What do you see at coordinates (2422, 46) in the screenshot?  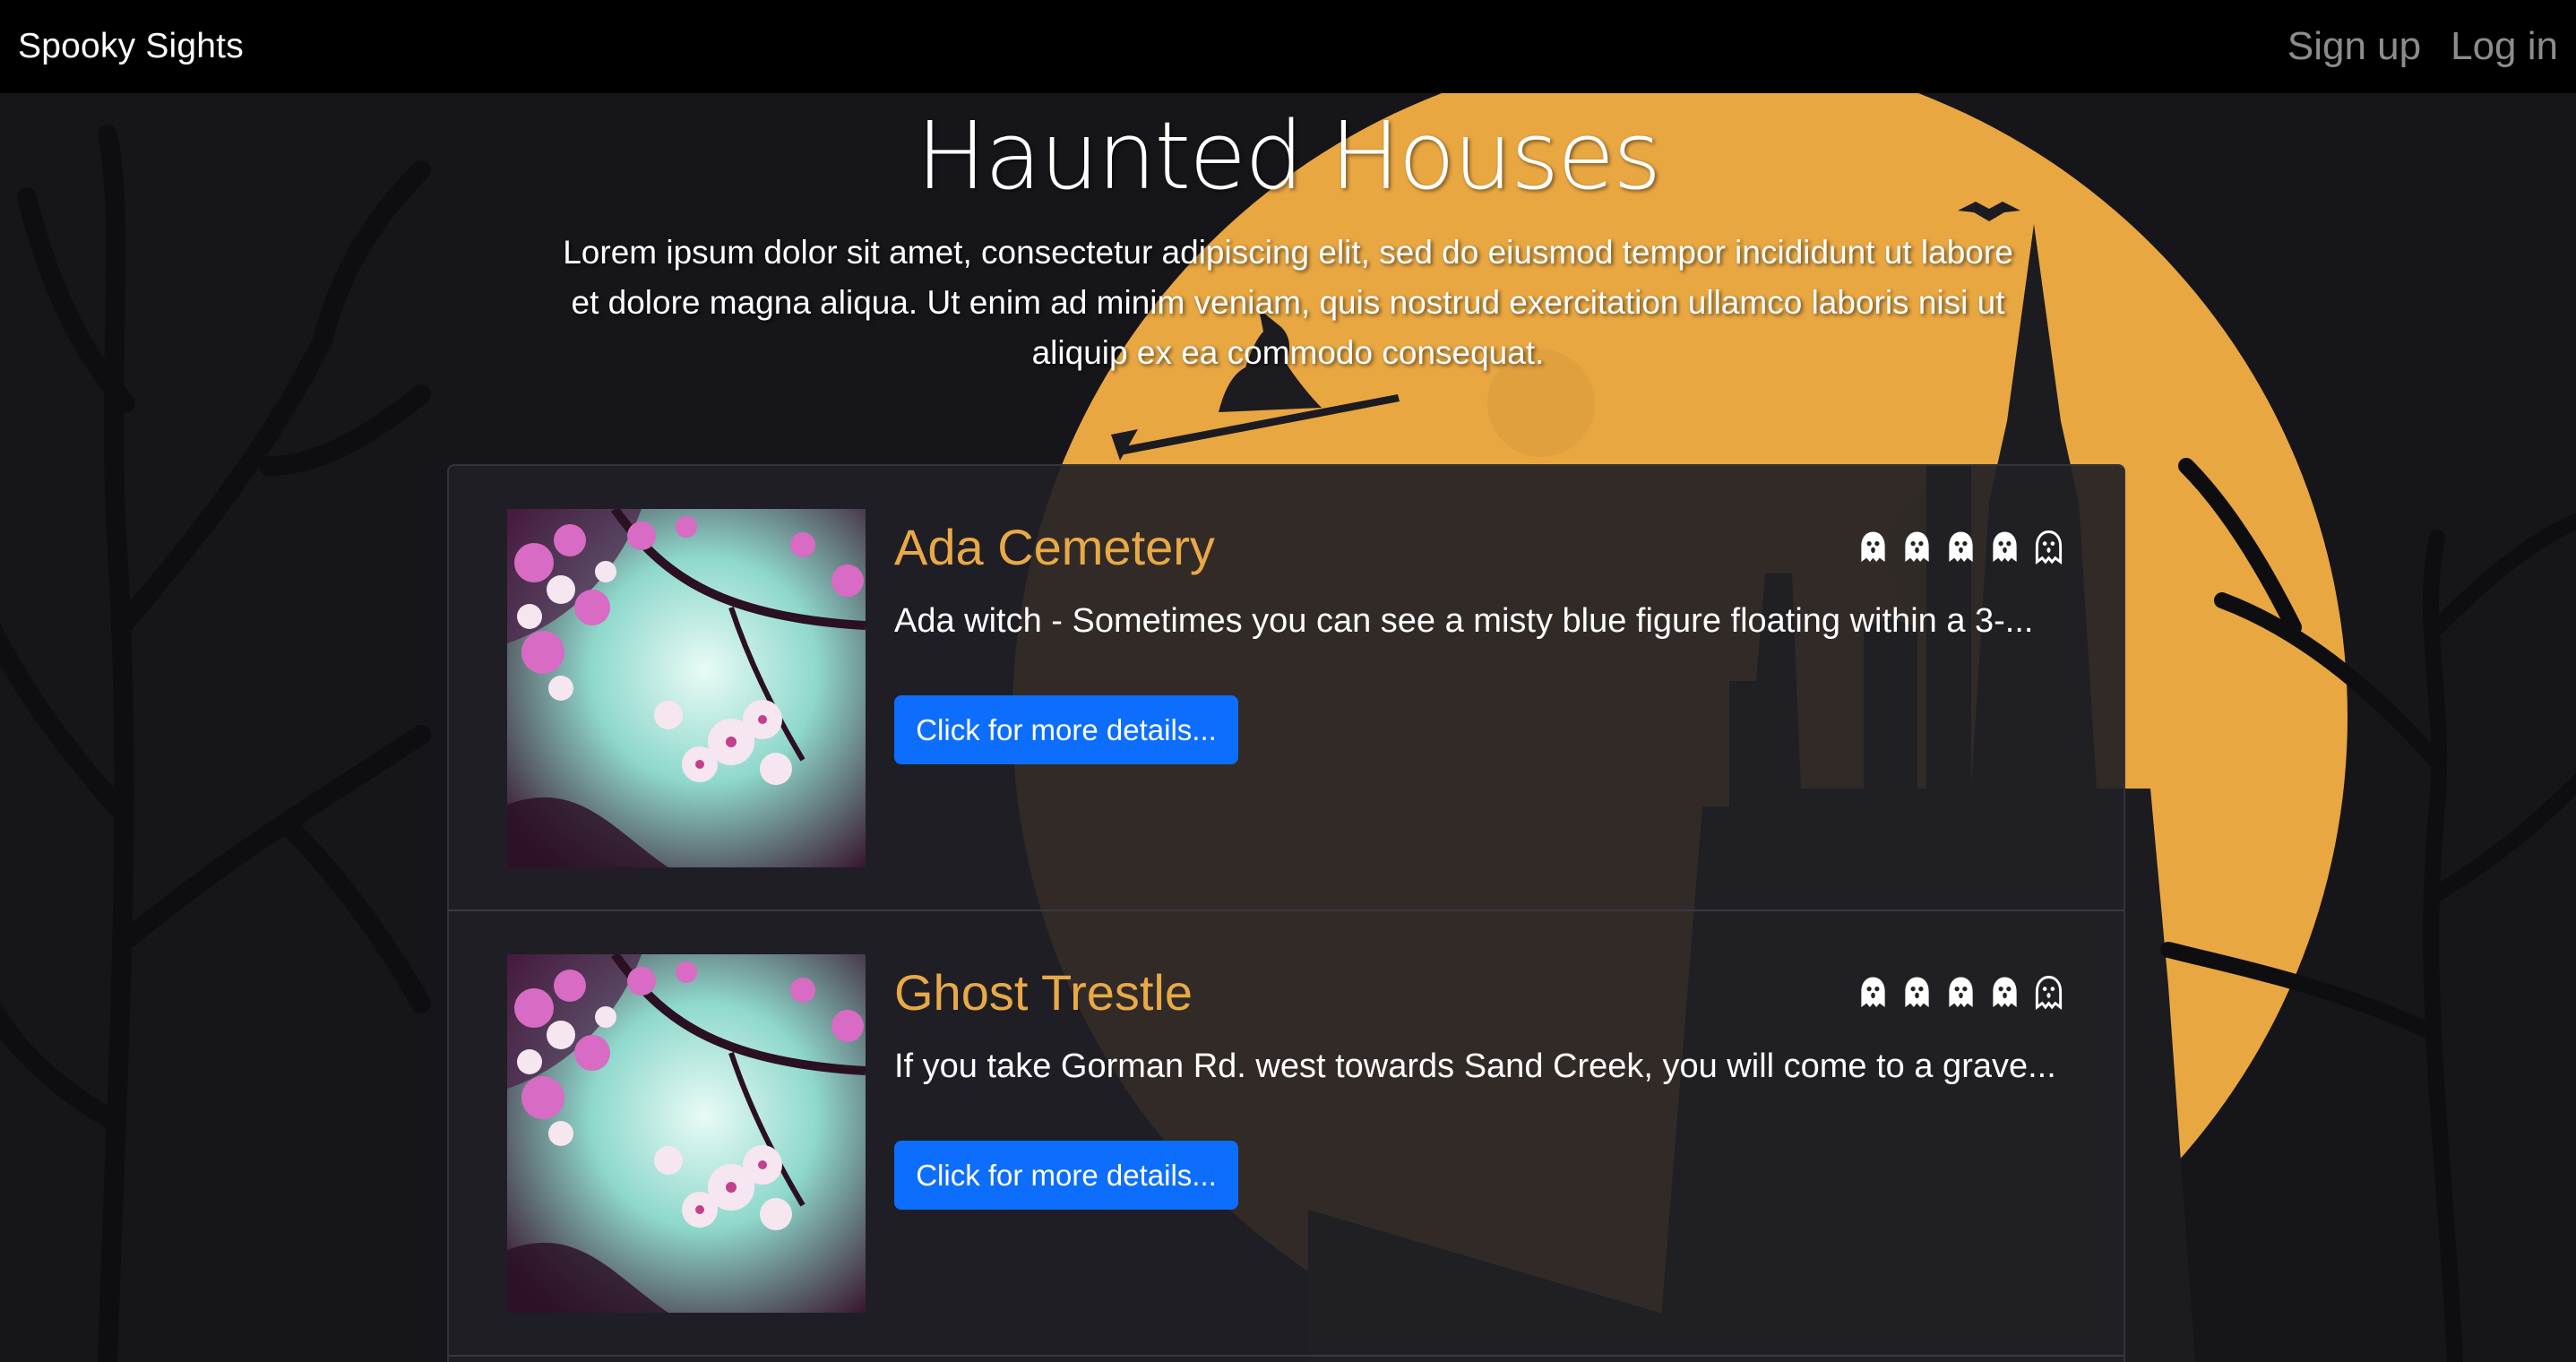 I see `nav-links: Sign up Log in` at bounding box center [2422, 46].